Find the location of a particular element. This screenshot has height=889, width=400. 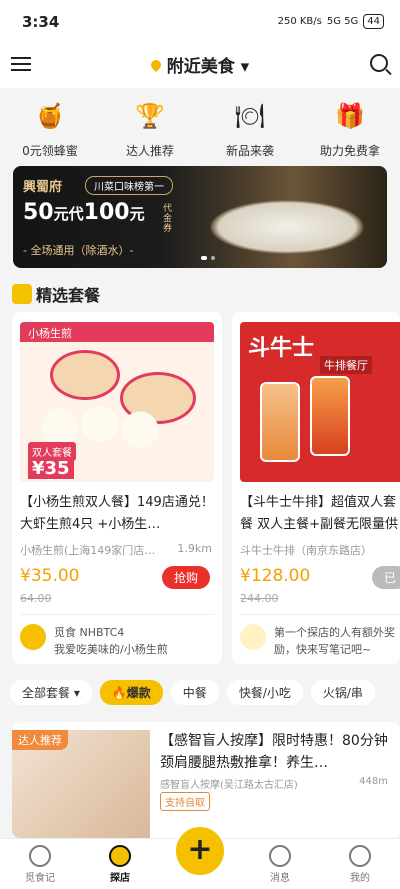

location-selector: 附近美食 ▾ is located at coordinates (200, 64).